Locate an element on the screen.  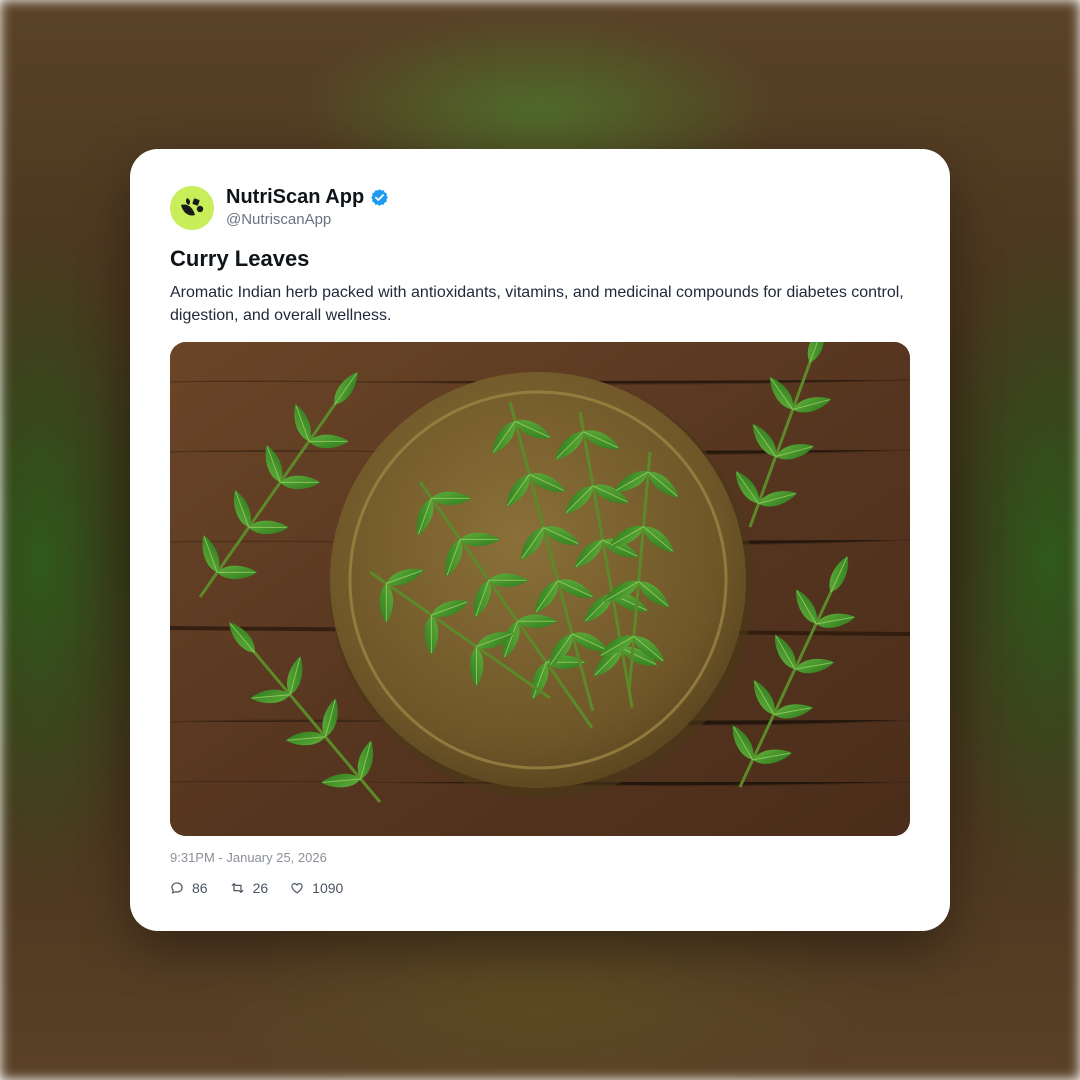
like-count: 1090 is located at coordinates (328, 888).